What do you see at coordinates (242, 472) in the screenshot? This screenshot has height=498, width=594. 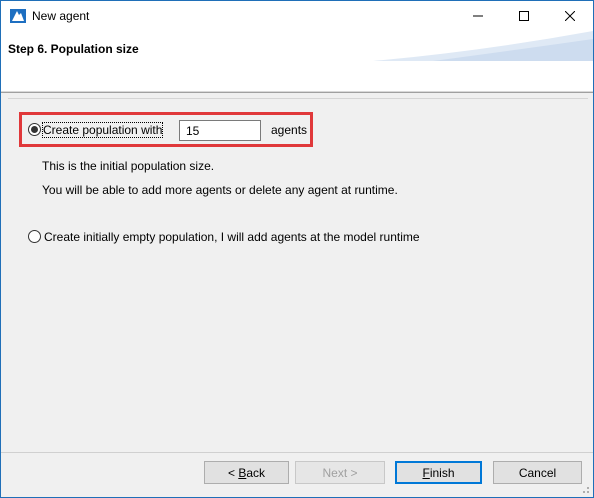 I see `back-mnemonic: B` at bounding box center [242, 472].